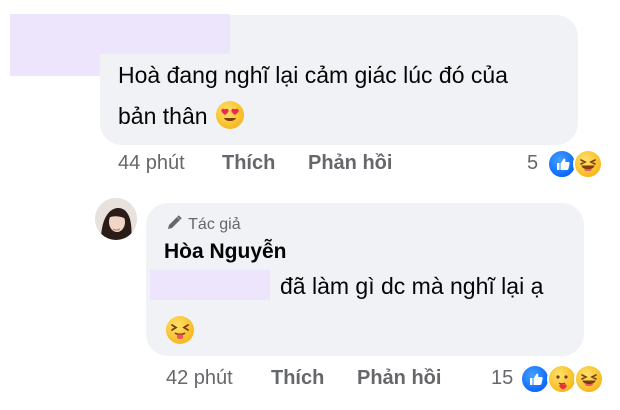  Describe the element at coordinates (562, 379) in the screenshot. I see `care-icon` at that location.